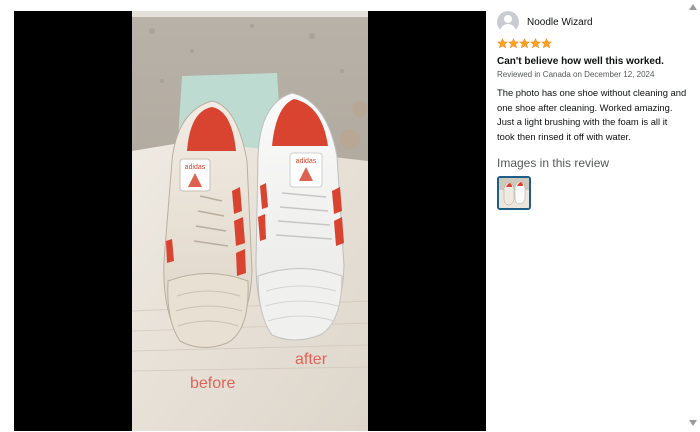 The height and width of the screenshot is (432, 700). Describe the element at coordinates (311, 359) in the screenshot. I see `after-label: after` at that location.